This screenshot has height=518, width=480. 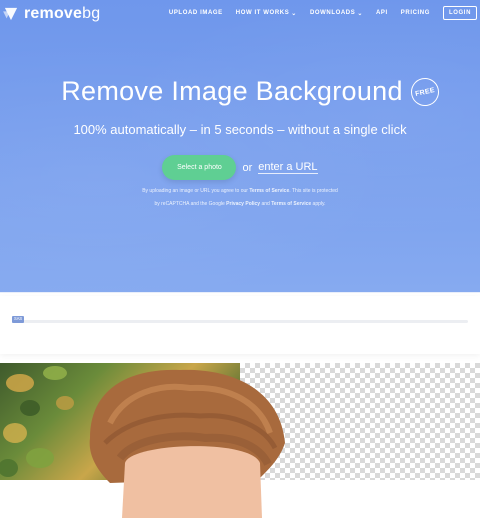 What do you see at coordinates (425, 91) in the screenshot?
I see `free-badge: FREE` at bounding box center [425, 91].